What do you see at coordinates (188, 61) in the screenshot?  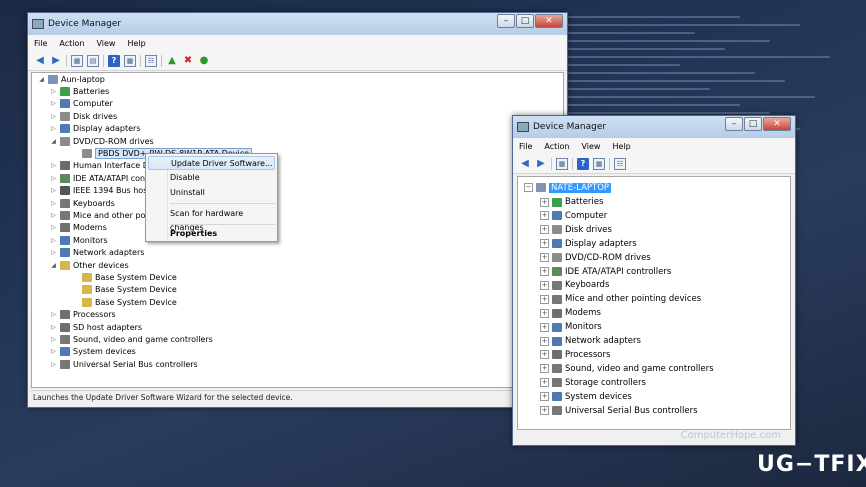 I see `uninstall-icon: ✖` at bounding box center [188, 61].